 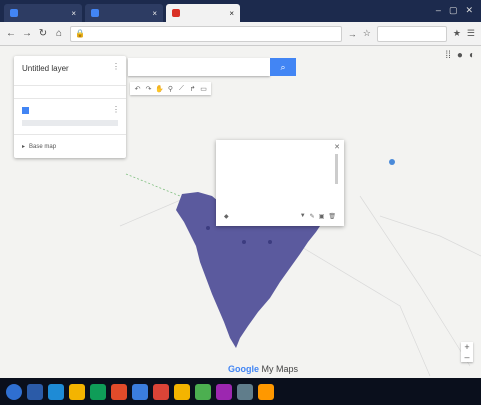 I want to click on address-bar: 🔒, so click(x=206, y=33).